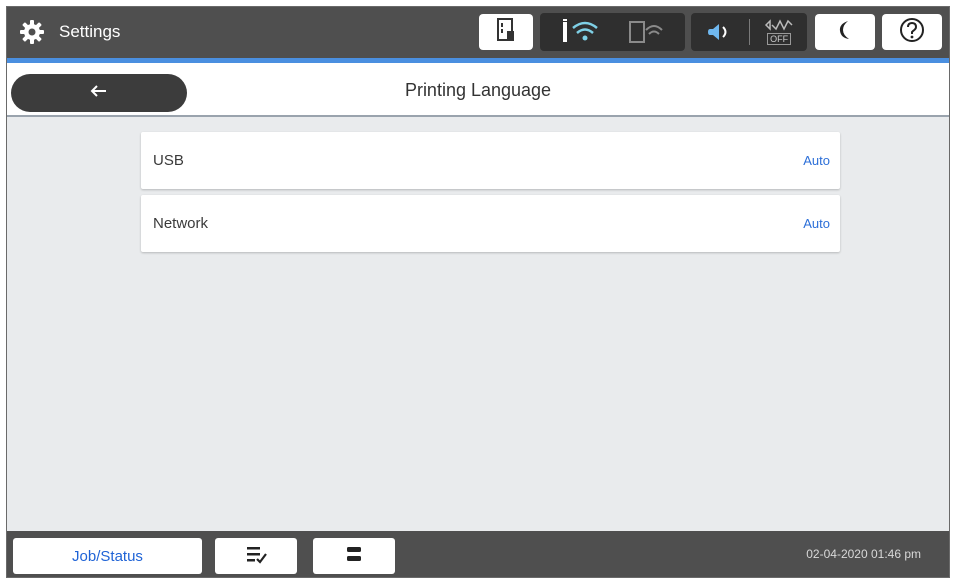 The height and width of the screenshot is (581, 954). What do you see at coordinates (579, 32) in the screenshot?
I see `wifi-icon` at bounding box center [579, 32].